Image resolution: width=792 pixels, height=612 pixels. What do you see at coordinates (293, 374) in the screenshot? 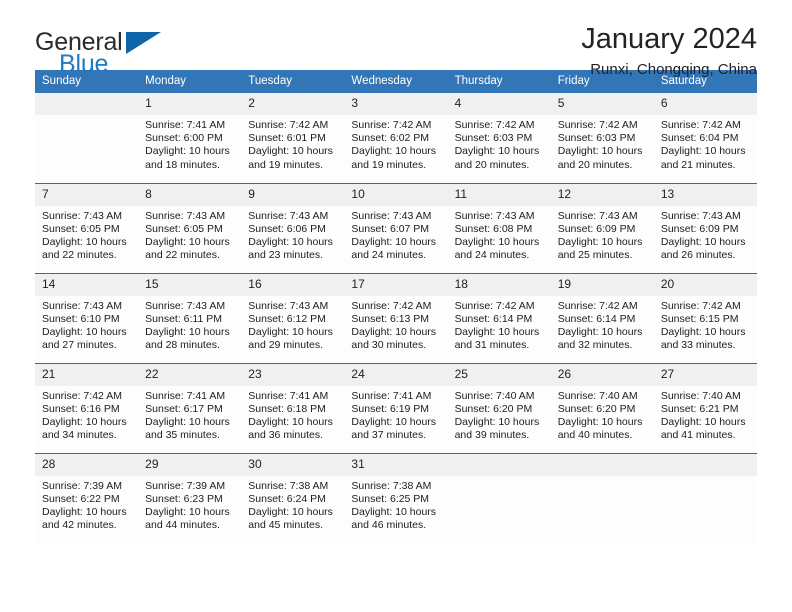
I see `day-number: 23` at bounding box center [293, 374].